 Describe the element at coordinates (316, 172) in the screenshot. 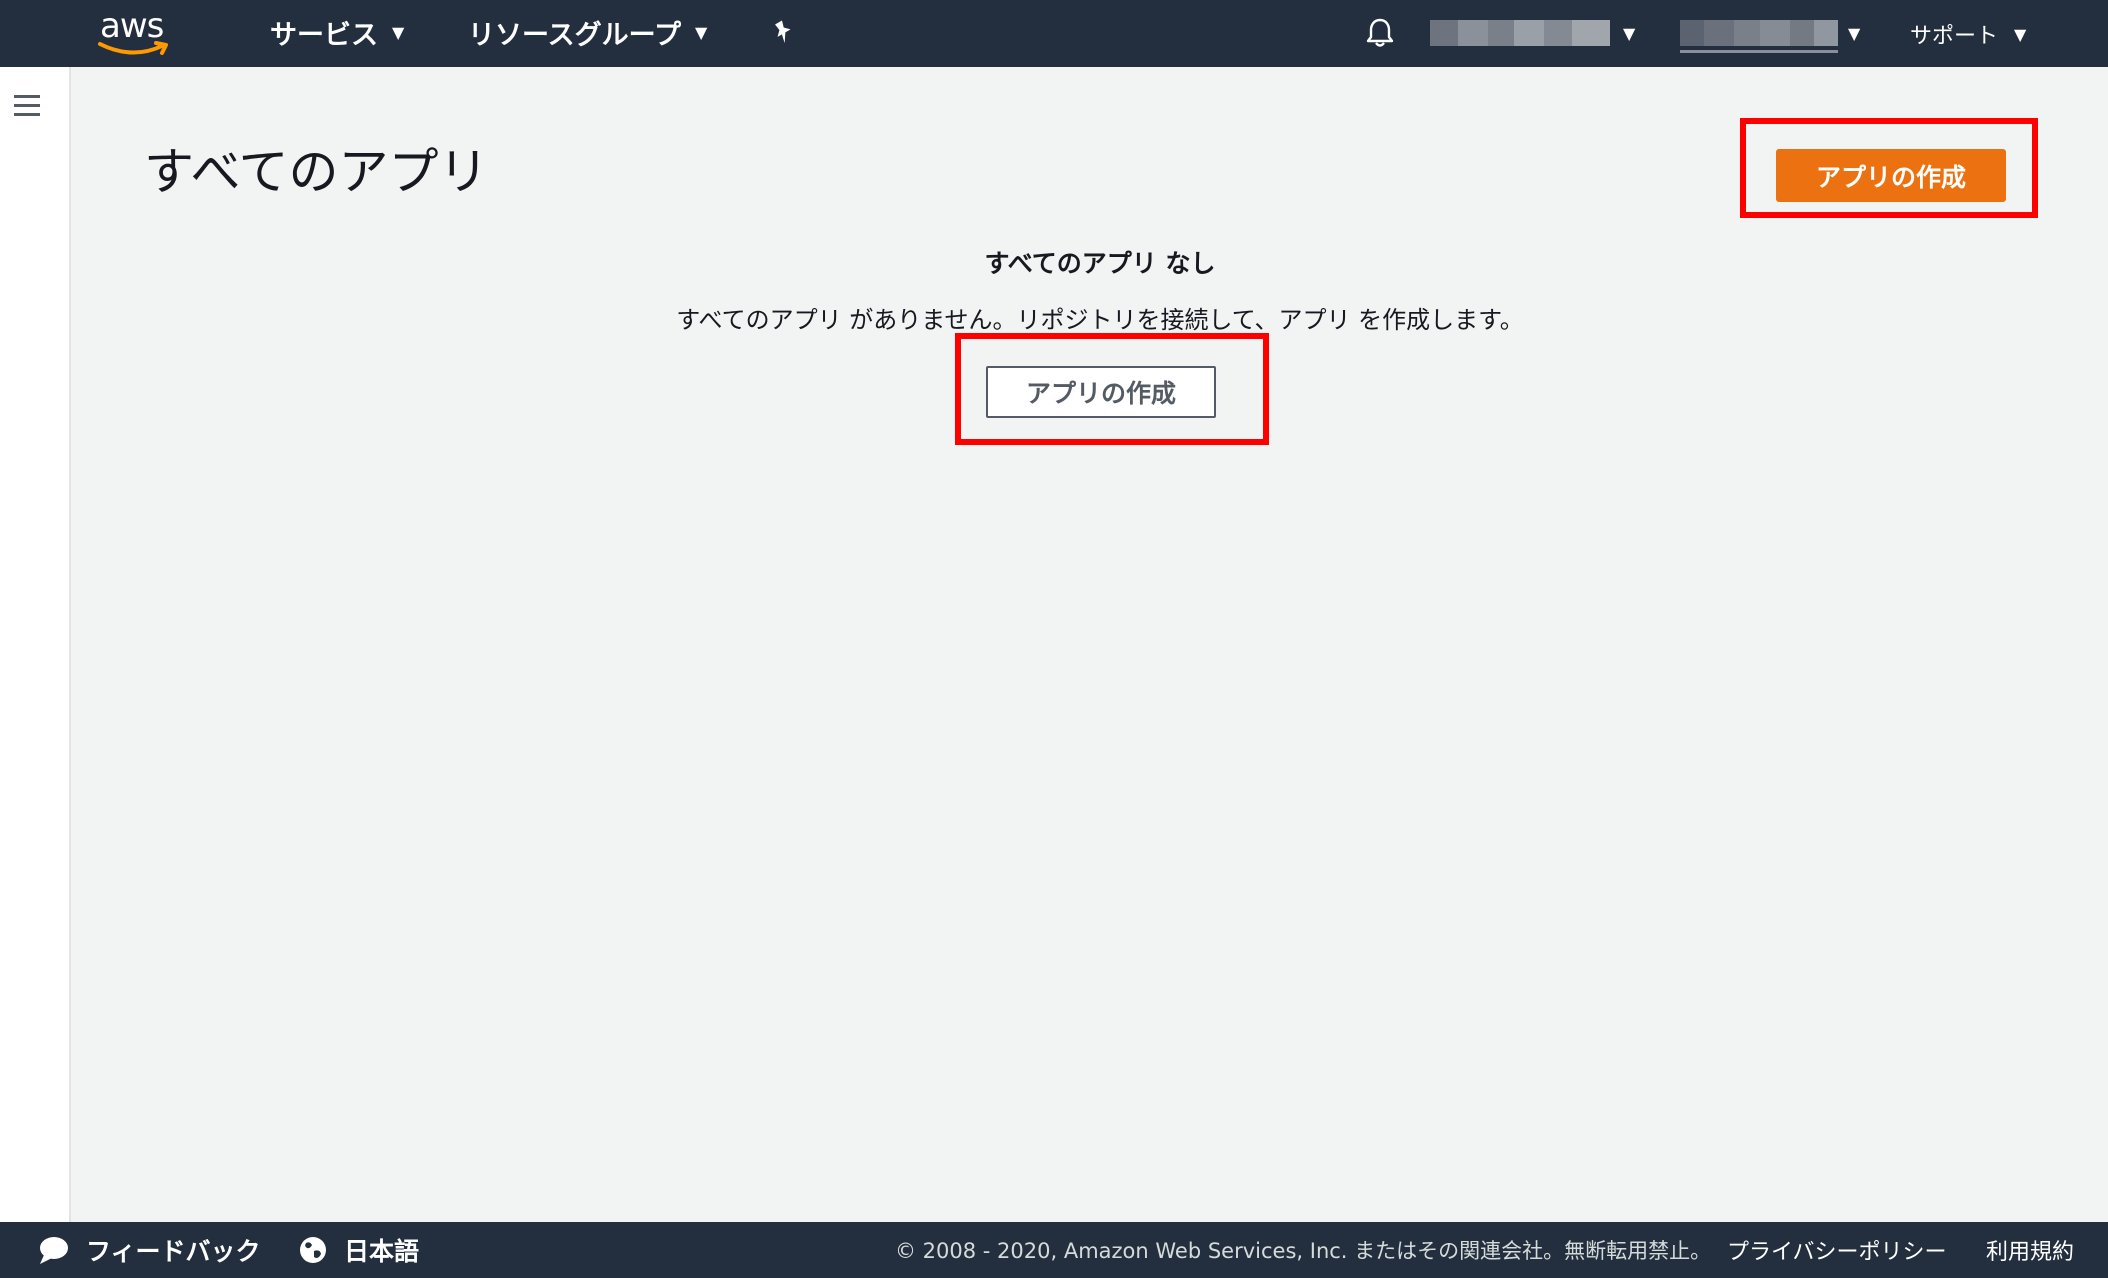

I see `page-title: すべてのアプリ` at that location.